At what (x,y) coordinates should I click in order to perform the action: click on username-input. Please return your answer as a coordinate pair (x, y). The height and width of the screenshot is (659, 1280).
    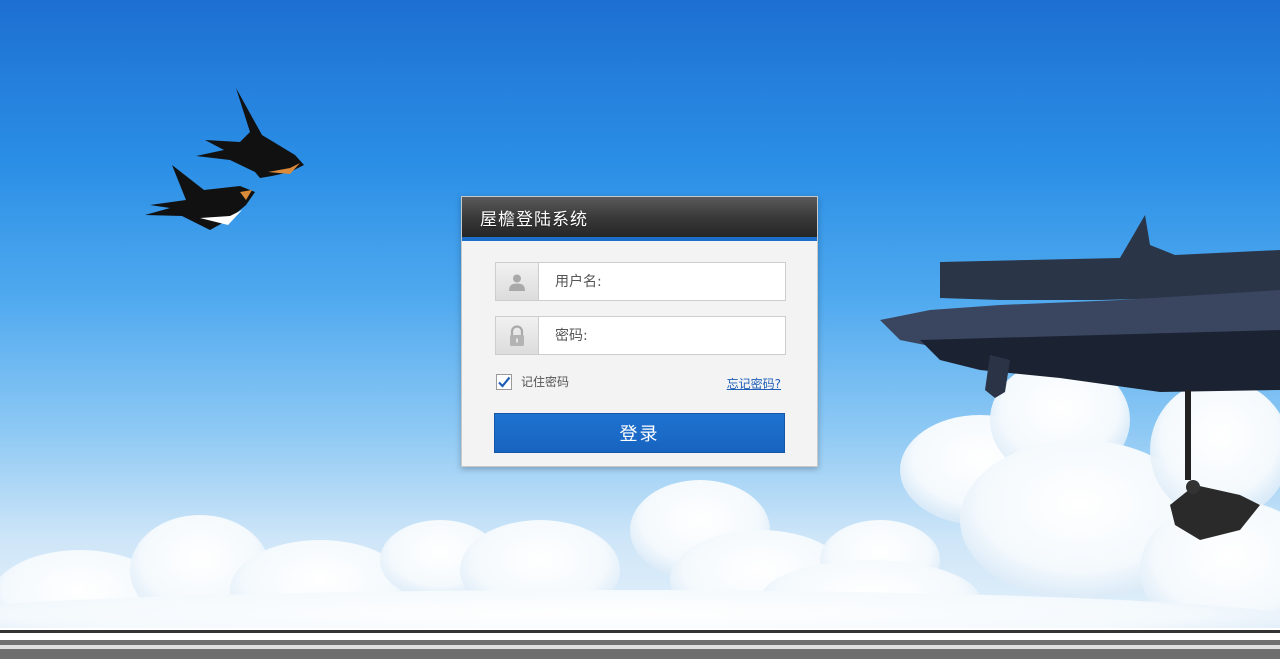
    Looking at the image, I should click on (662, 281).